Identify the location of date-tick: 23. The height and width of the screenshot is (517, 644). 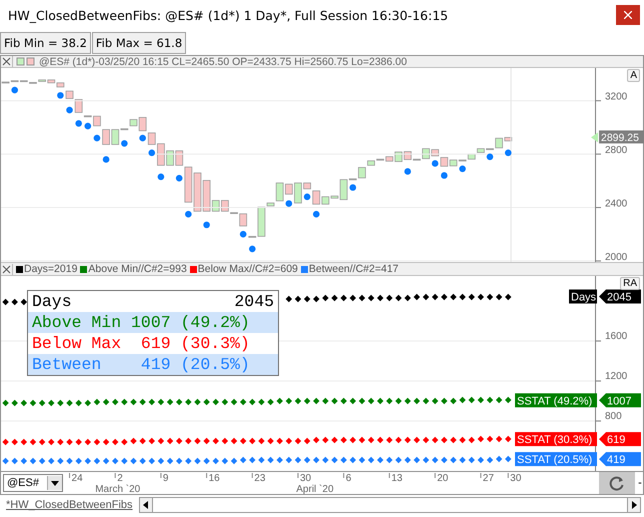
(259, 478).